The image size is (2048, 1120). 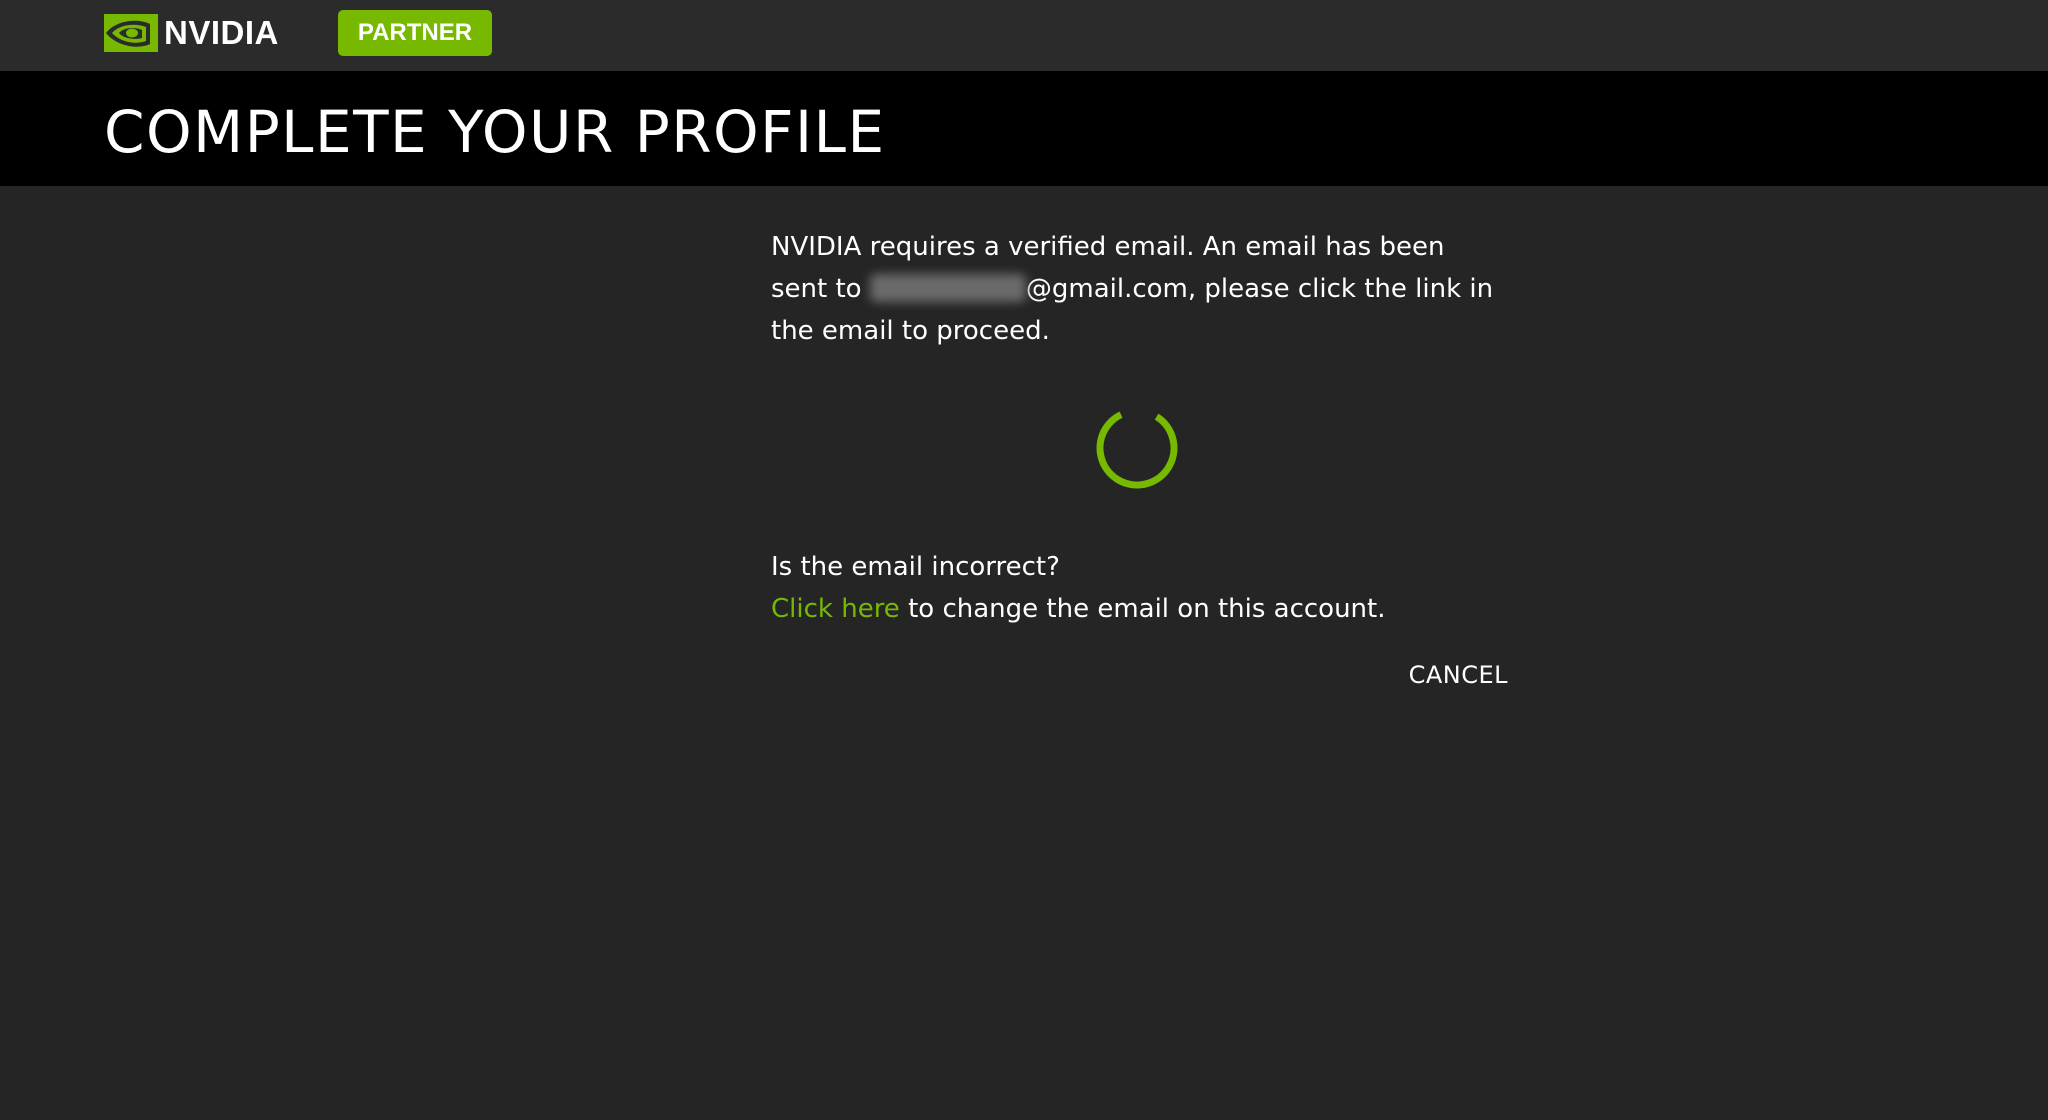 What do you see at coordinates (915, 567) in the screenshot?
I see `incorrect-email-question: Is the email incorrect?` at bounding box center [915, 567].